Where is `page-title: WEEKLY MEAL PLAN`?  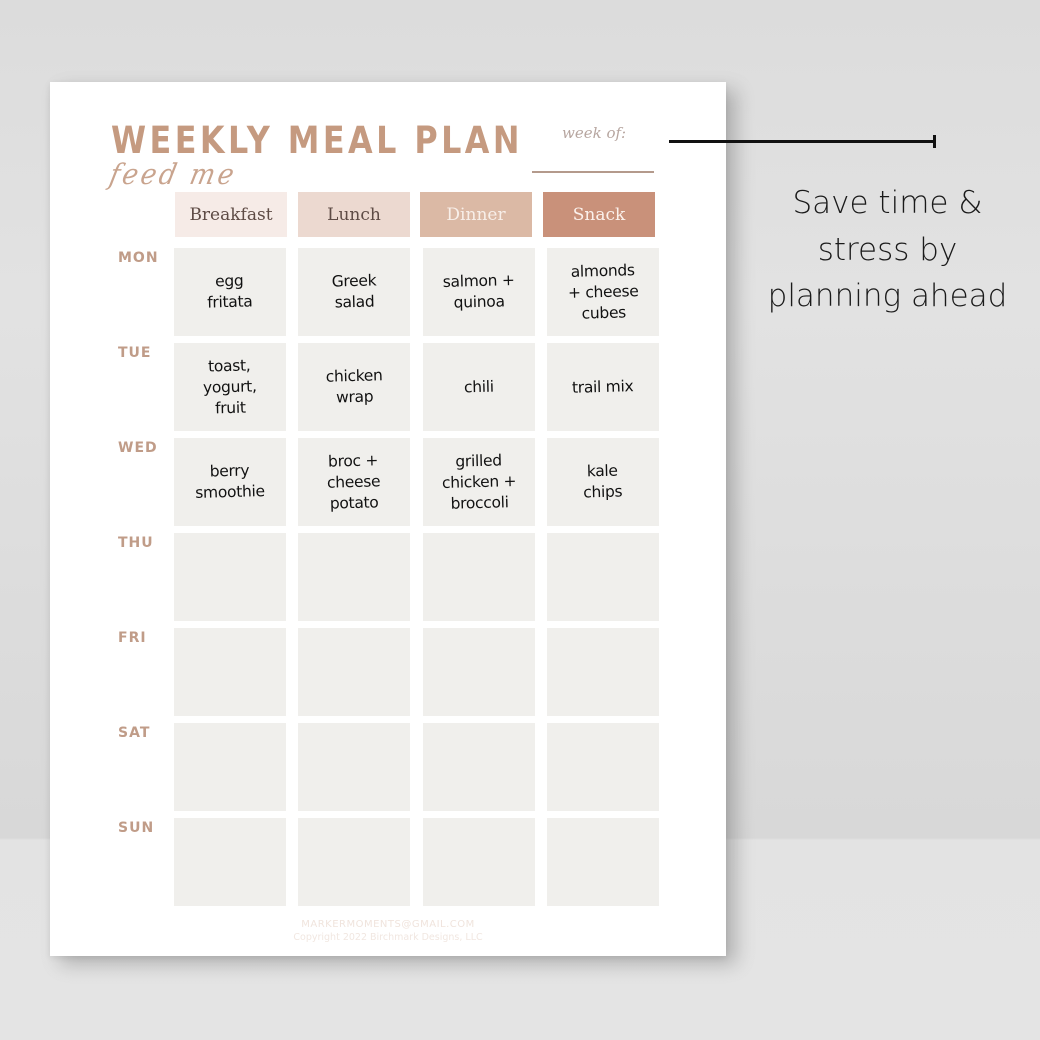 page-title: WEEKLY MEAL PLAN is located at coordinates (317, 140).